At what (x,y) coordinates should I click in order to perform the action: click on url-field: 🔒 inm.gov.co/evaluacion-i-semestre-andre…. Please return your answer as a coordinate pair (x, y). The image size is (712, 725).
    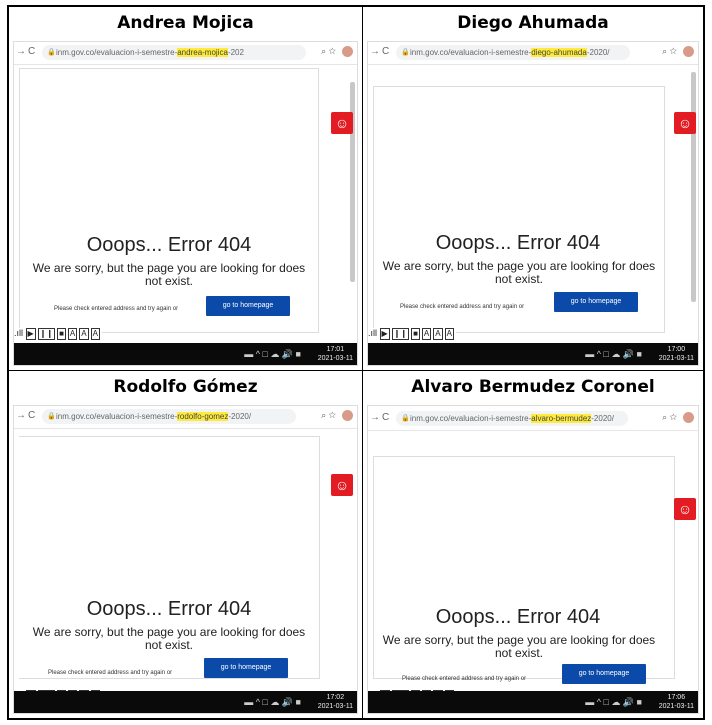
    Looking at the image, I should click on (174, 52).